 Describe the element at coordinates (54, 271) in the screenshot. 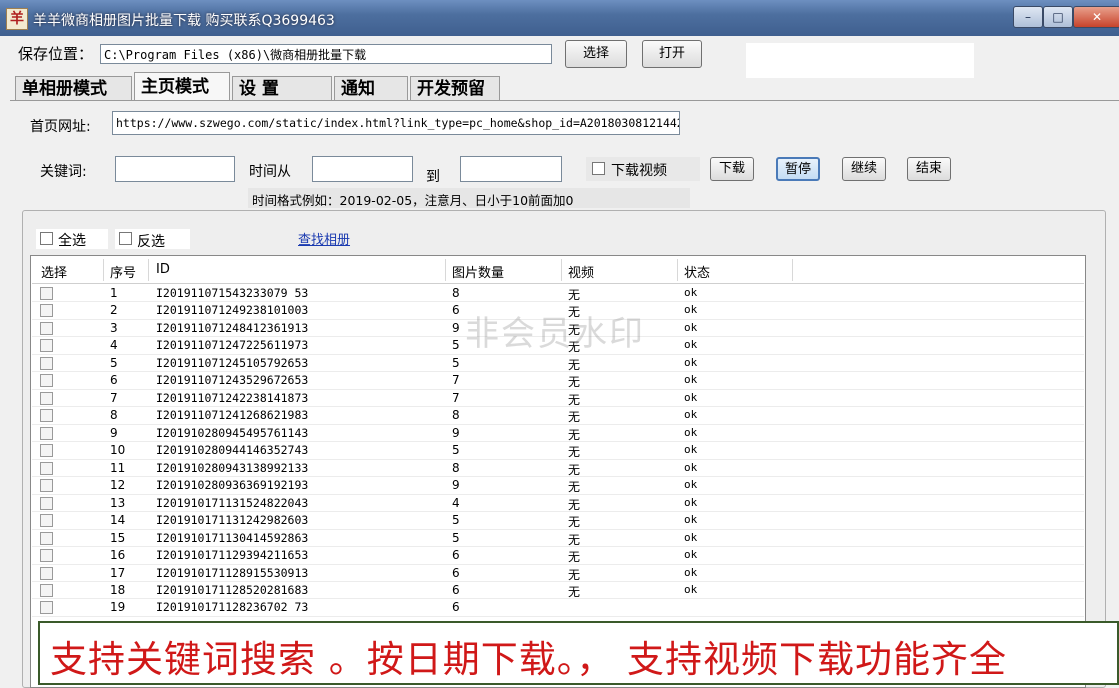

I see `header-select: 选择` at that location.